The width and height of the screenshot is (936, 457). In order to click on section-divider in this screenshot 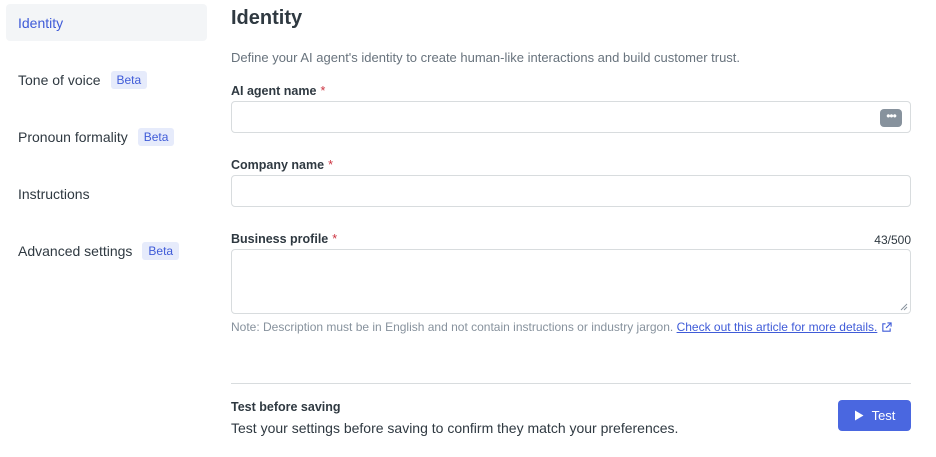, I will do `click(571, 383)`.